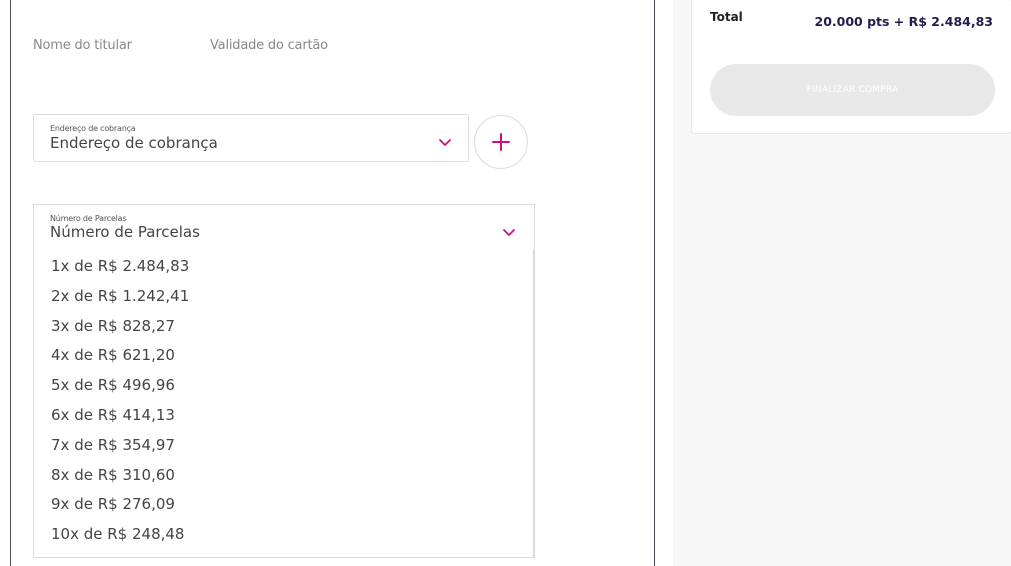 The width and height of the screenshot is (1011, 566). What do you see at coordinates (852, 90) in the screenshot?
I see `finalize-purchase-button: FINALIZAR COMPRA` at bounding box center [852, 90].